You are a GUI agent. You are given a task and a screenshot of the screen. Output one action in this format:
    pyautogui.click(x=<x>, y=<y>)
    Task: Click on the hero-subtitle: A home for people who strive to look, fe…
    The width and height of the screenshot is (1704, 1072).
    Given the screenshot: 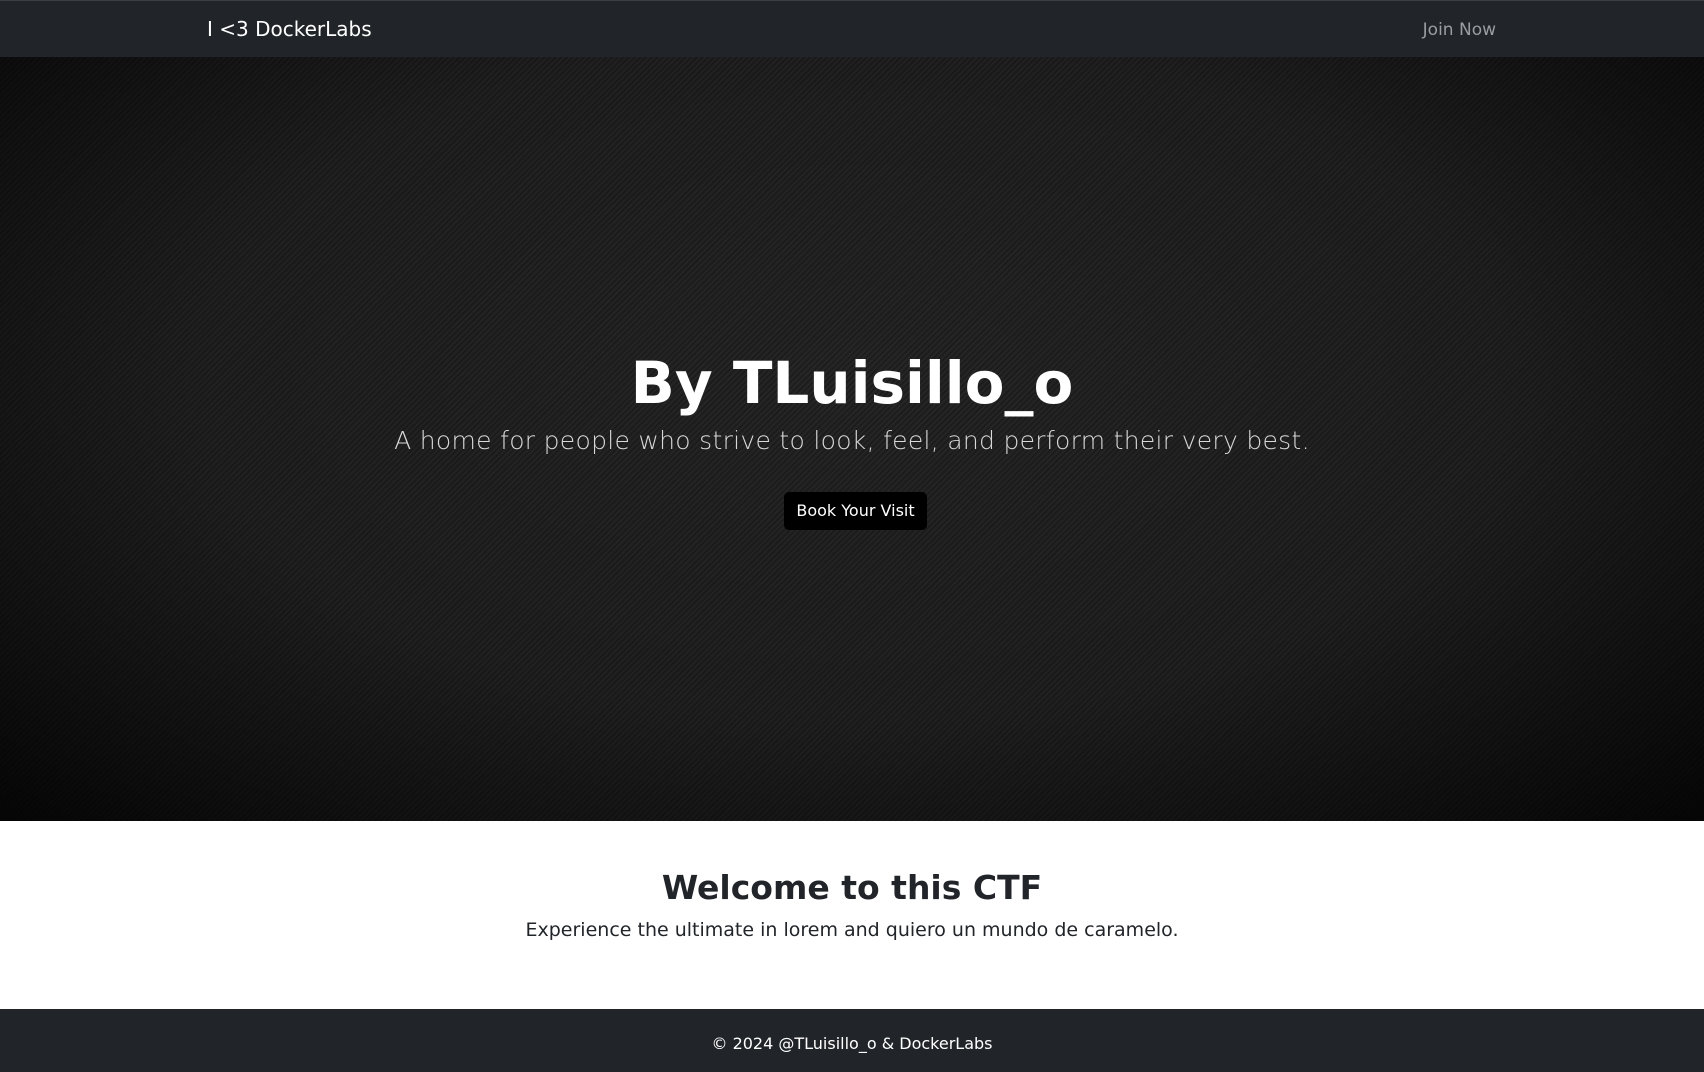 What is the action you would take?
    pyautogui.click(x=852, y=440)
    